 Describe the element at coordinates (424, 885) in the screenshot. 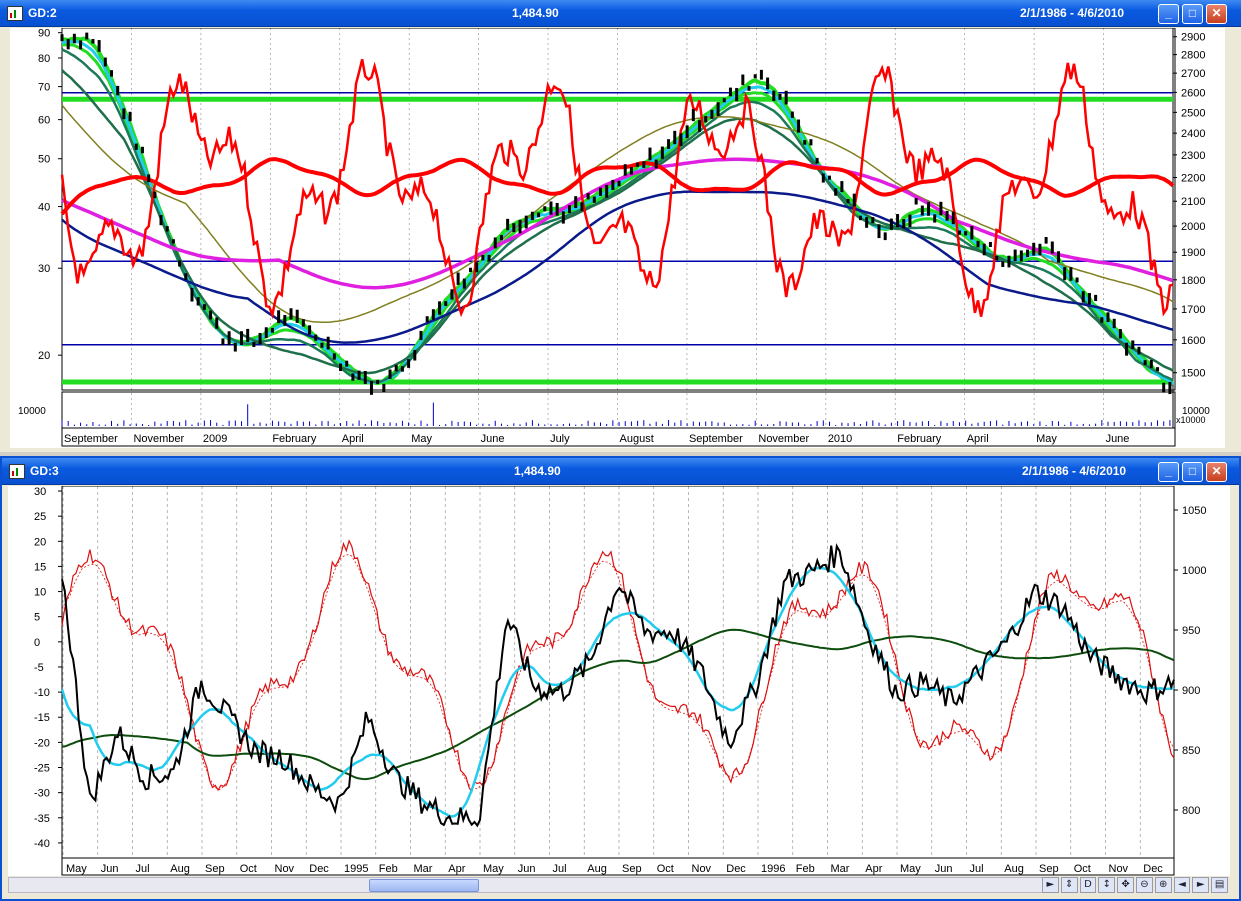

I see `scrollbar-thumb` at that location.